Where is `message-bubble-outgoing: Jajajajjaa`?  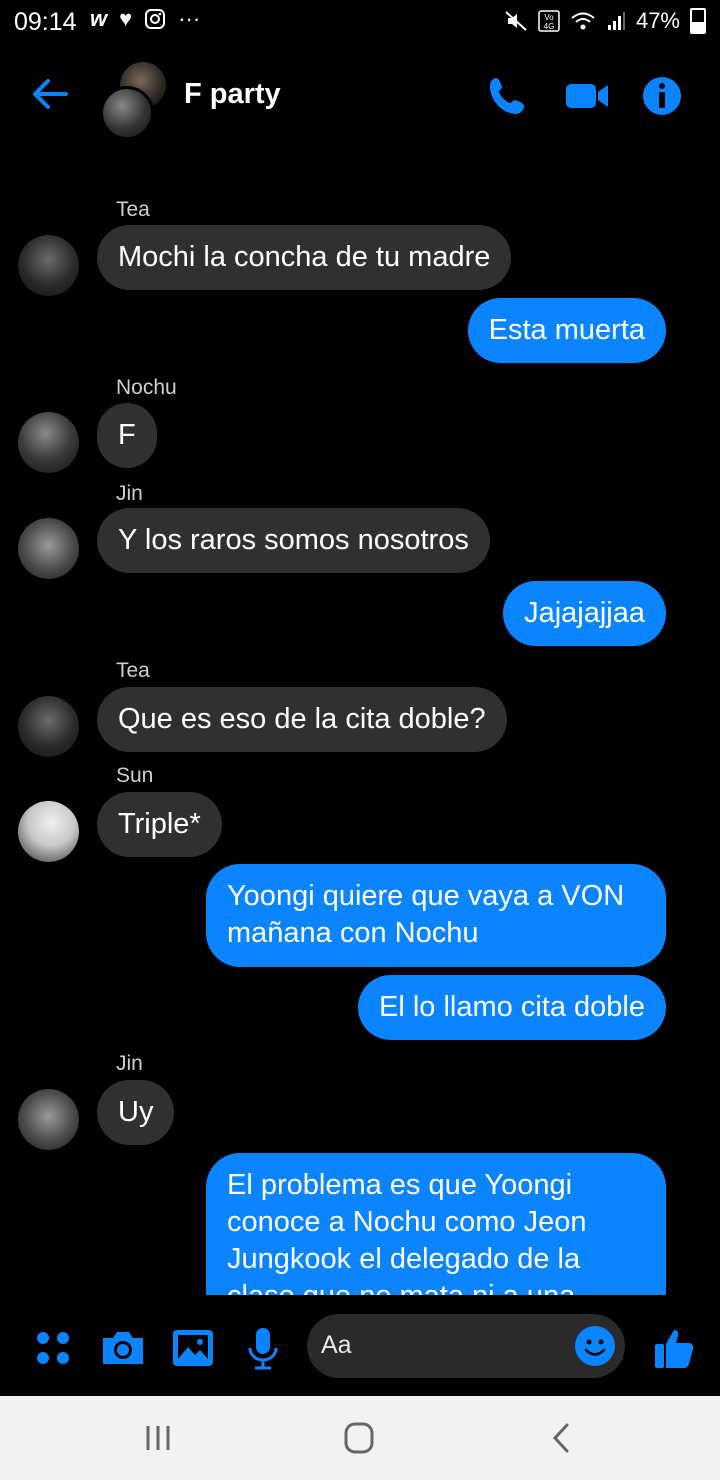
message-bubble-outgoing: Jajajajjaa is located at coordinates (584, 613).